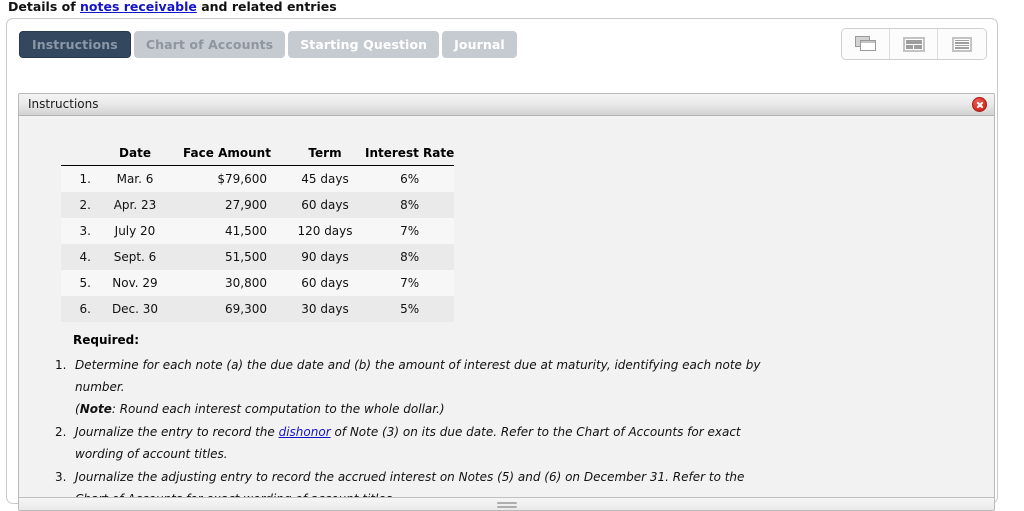  What do you see at coordinates (63, 104) in the screenshot?
I see `panel-title: Instructions` at bounding box center [63, 104].